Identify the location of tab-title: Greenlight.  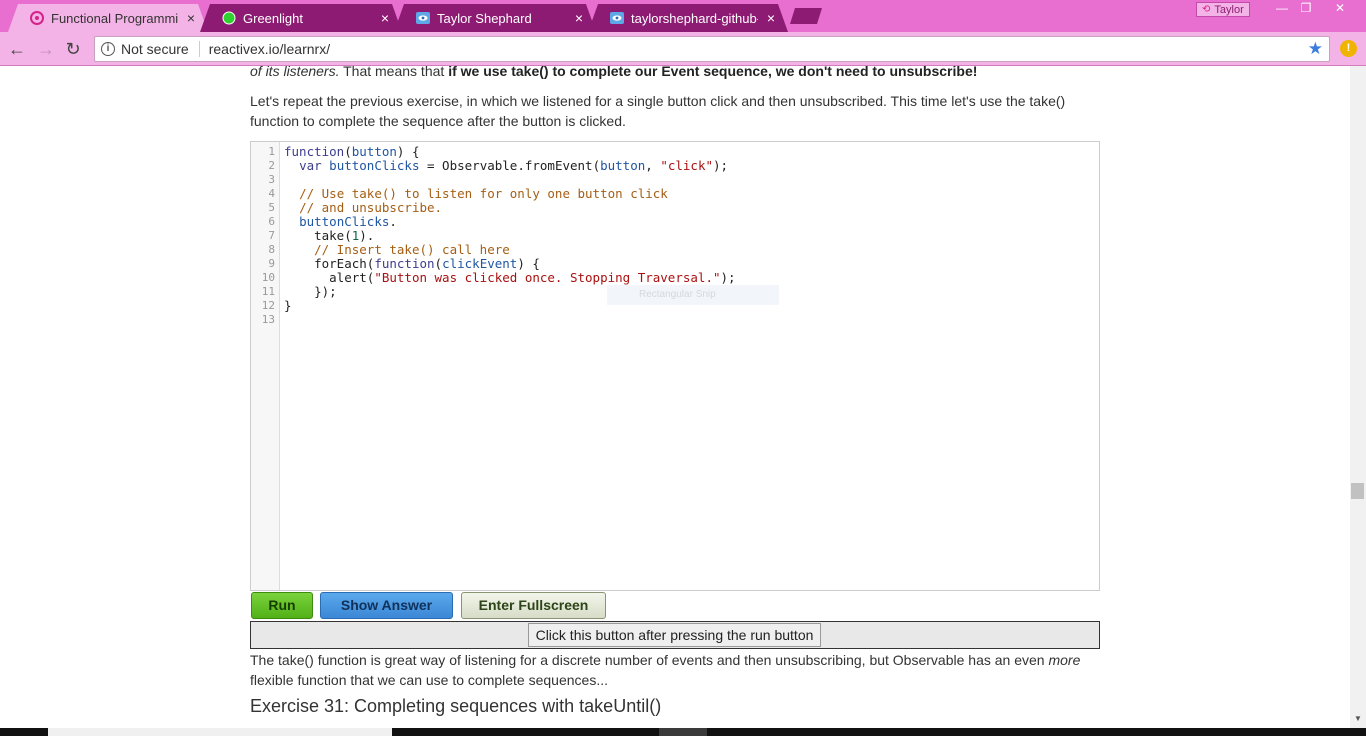
(273, 18).